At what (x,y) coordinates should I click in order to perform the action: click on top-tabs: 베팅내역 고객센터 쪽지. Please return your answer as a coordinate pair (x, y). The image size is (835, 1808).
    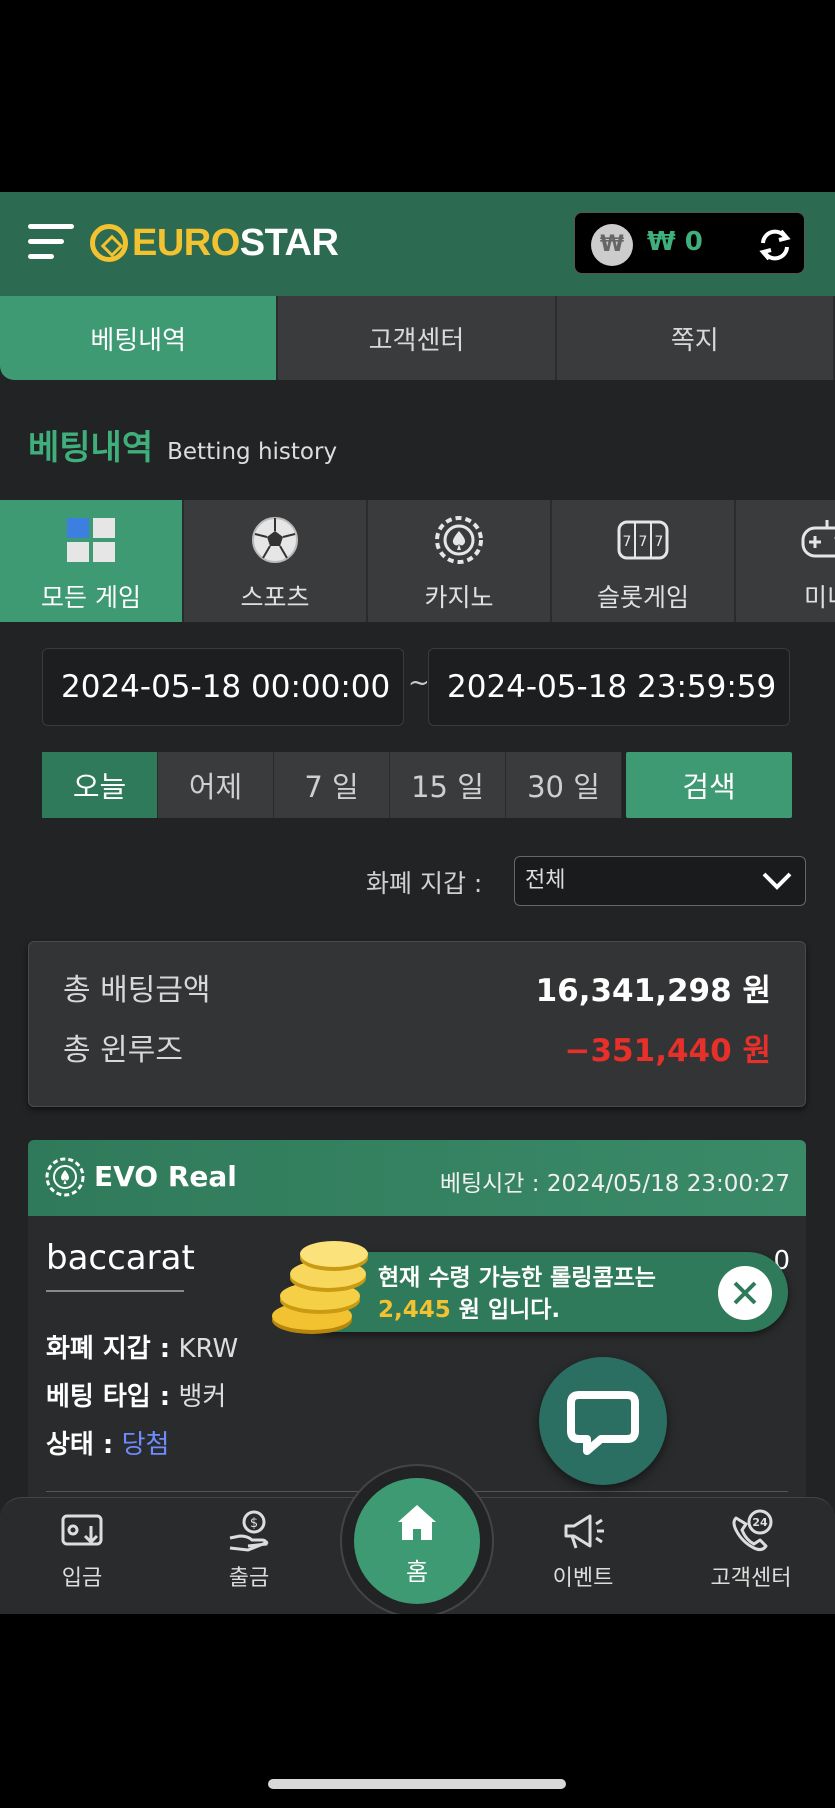
    Looking at the image, I should click on (417, 338).